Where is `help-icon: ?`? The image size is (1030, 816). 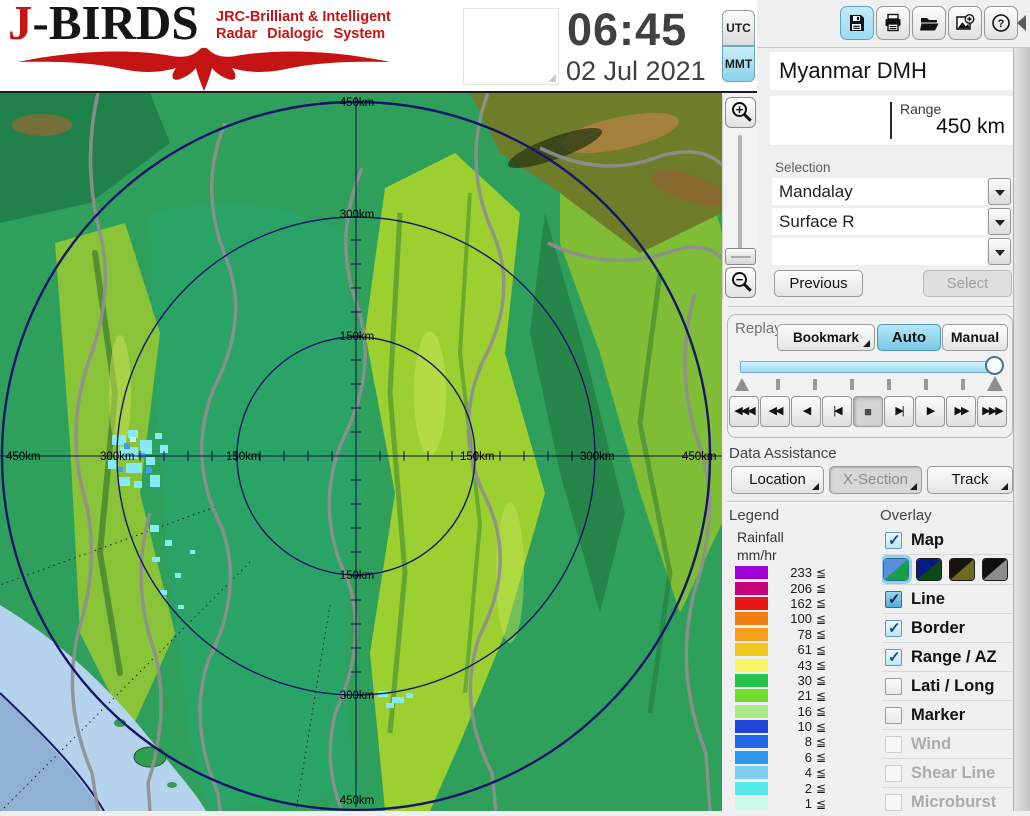 help-icon: ? is located at coordinates (1001, 23).